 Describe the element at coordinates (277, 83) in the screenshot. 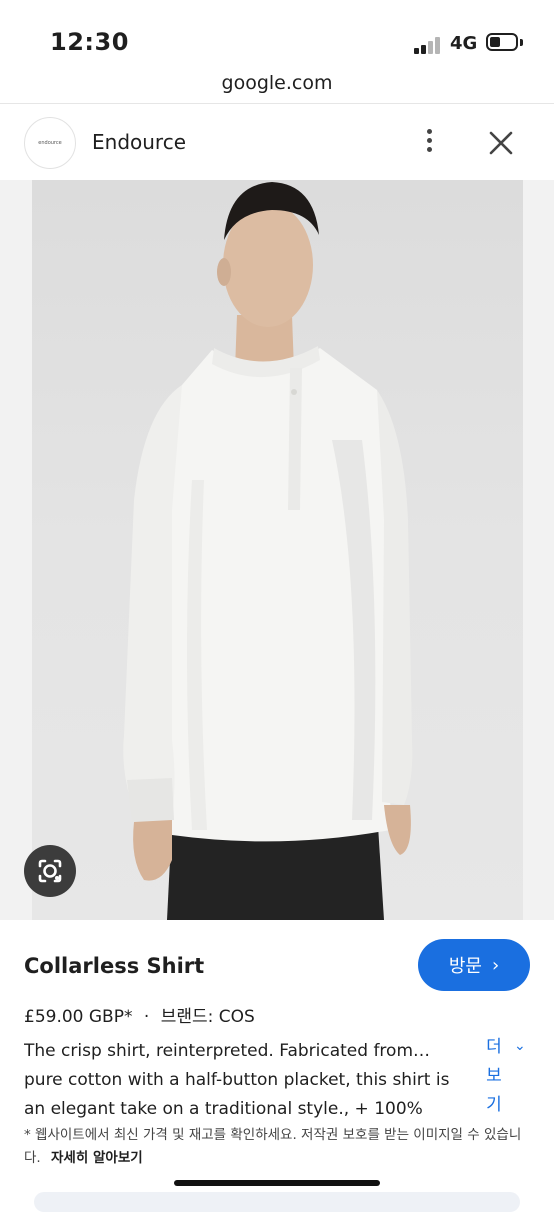

I see `url-bar: google.com` at that location.